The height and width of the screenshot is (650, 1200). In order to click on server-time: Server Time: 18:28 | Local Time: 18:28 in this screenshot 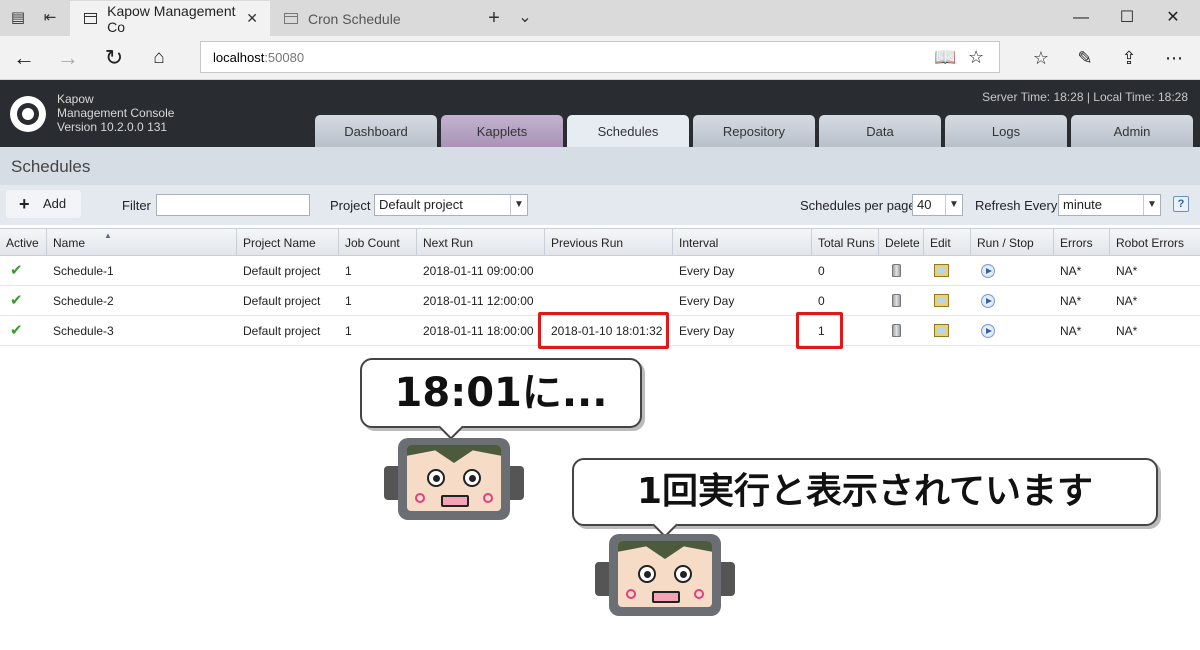, I will do `click(1085, 97)`.